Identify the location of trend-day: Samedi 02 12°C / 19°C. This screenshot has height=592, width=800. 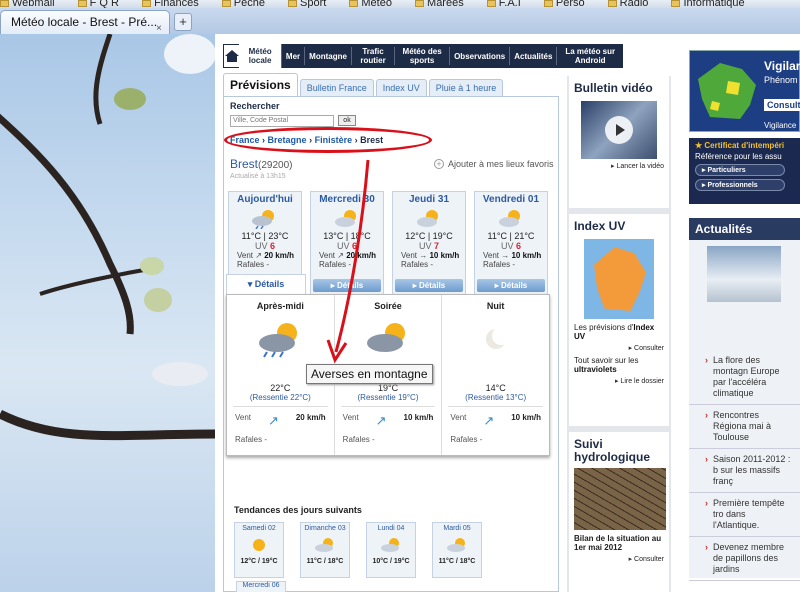
(259, 550).